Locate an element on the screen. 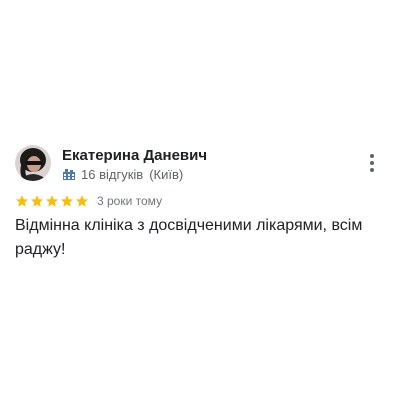 The image size is (400, 400). rating-row: 3 роки тому is located at coordinates (88, 201).